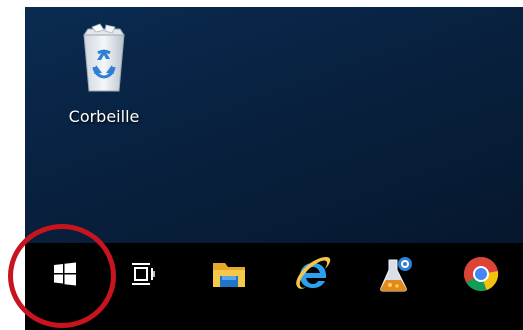 This screenshot has height=330, width=523. I want to click on task-view-icon, so click(143, 274).